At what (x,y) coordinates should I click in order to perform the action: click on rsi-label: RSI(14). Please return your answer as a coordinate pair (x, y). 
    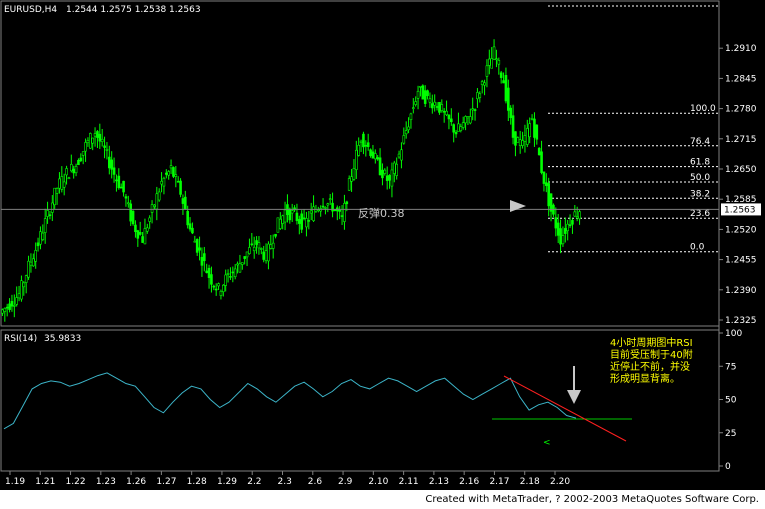
    Looking at the image, I should click on (20, 339).